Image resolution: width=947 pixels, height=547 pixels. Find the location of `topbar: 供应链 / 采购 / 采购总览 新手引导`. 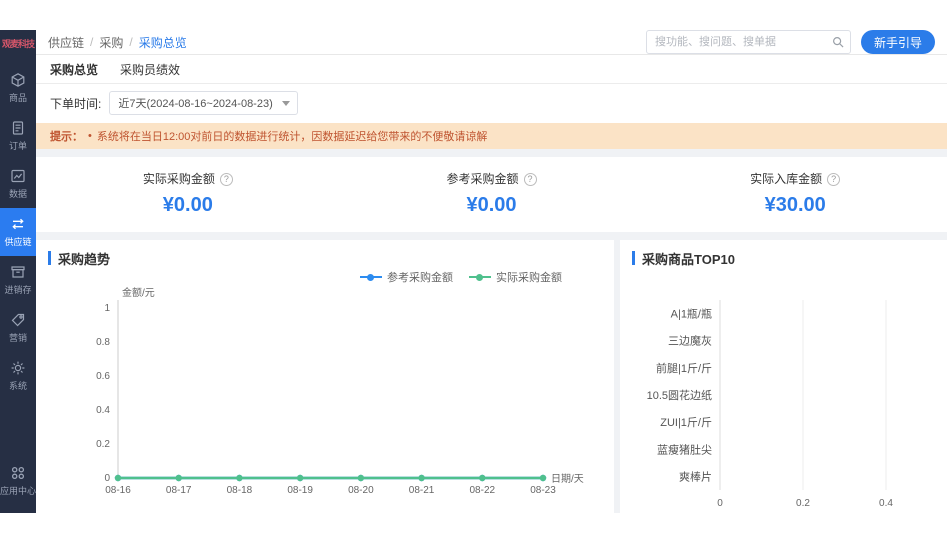

topbar: 供应链 / 采购 / 采购总览 新手引导 is located at coordinates (491, 42).